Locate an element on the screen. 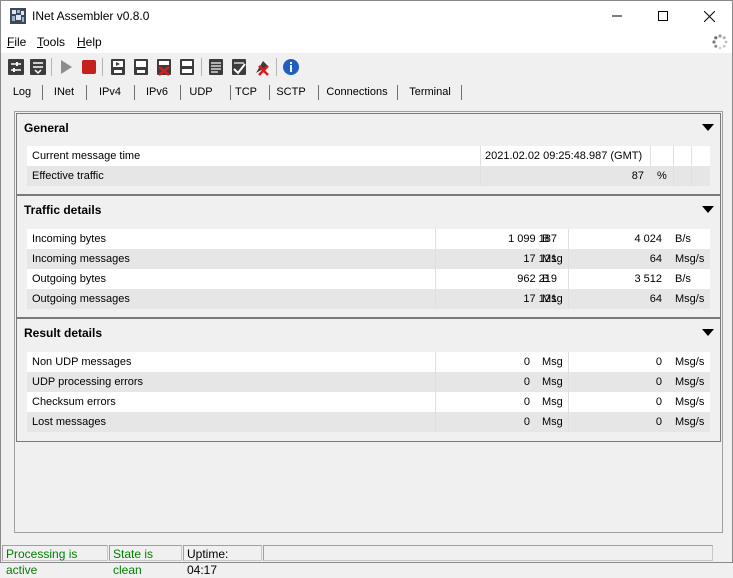 The width and height of the screenshot is (733, 578). row-label: Current message time is located at coordinates (86, 156).